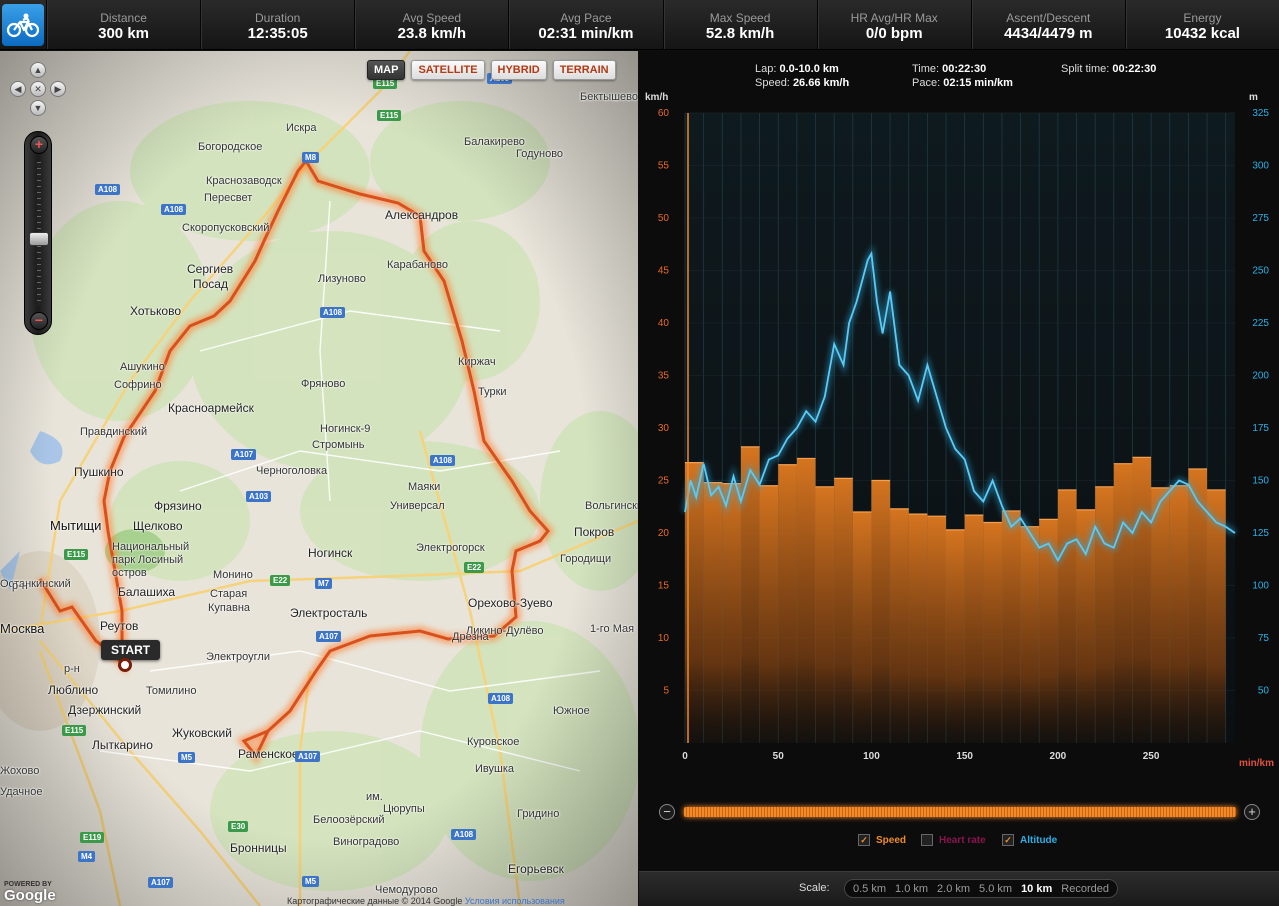 This screenshot has width=1279, height=906. Describe the element at coordinates (1253, 97) in the screenshot. I see `right-axis-label: m` at that location.